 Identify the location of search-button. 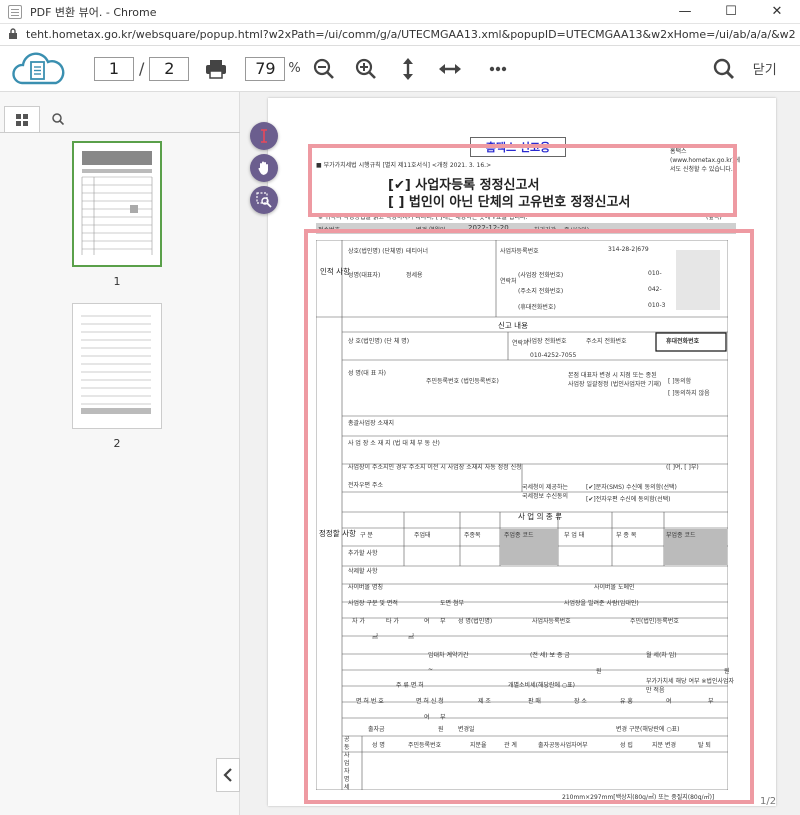
(724, 69).